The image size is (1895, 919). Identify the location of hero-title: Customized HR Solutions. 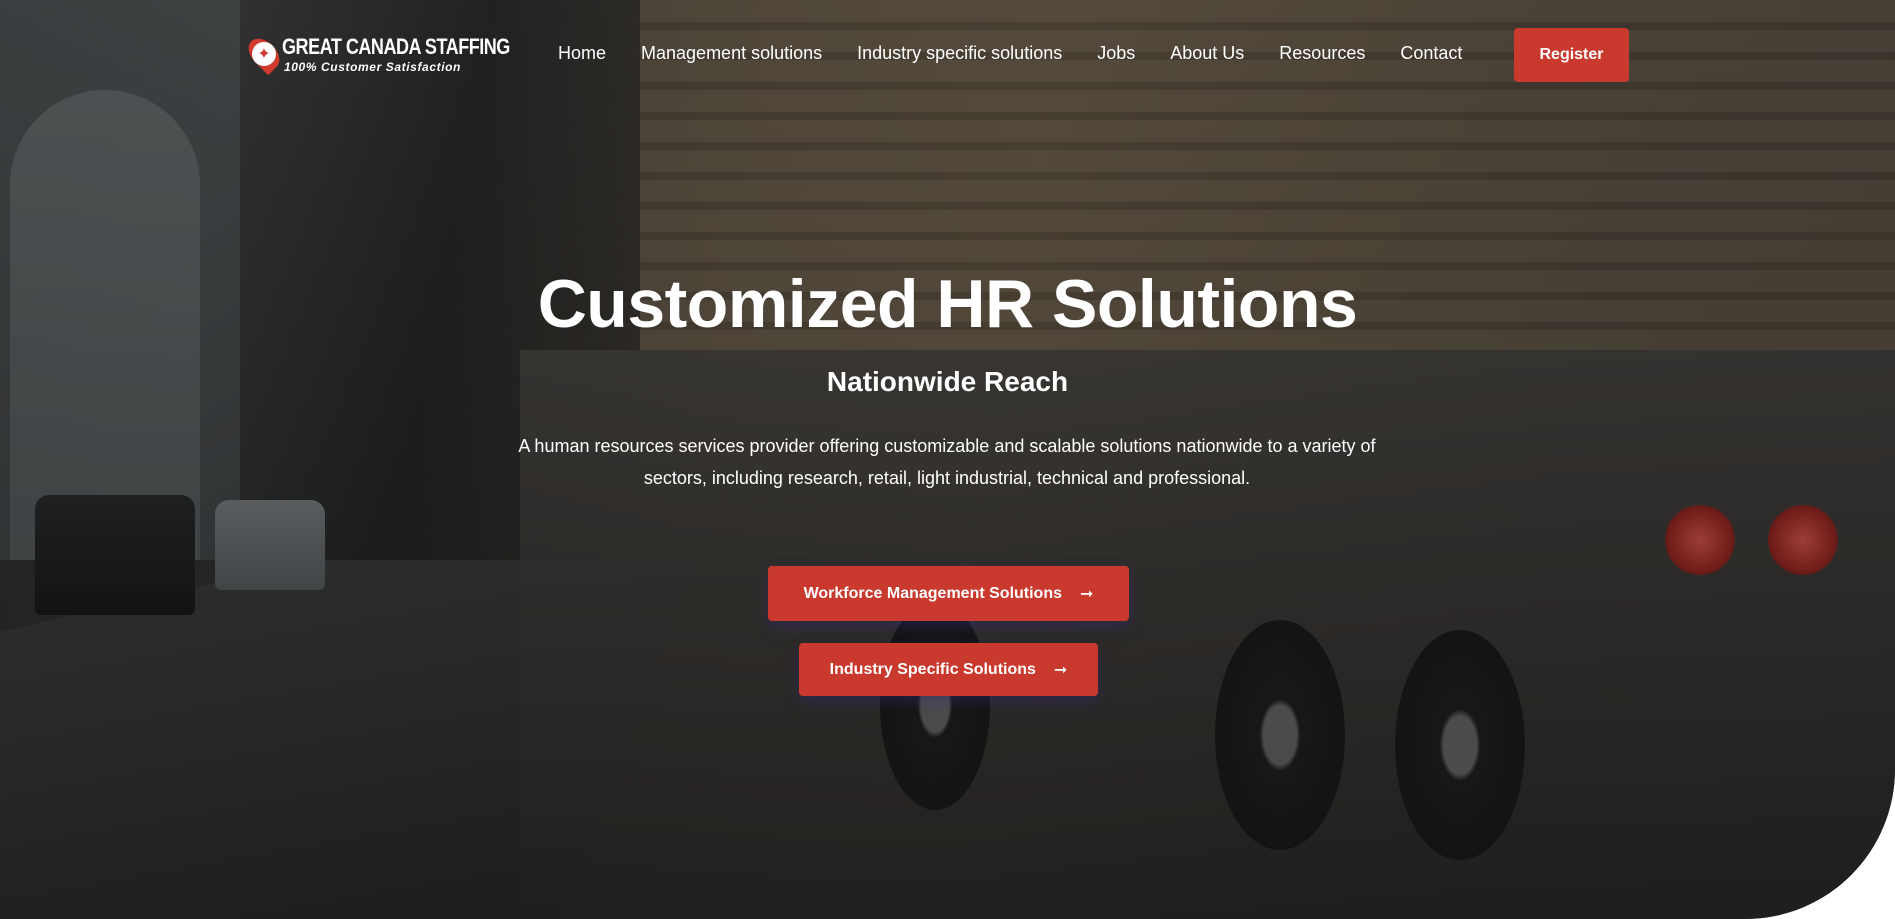
(947, 304).